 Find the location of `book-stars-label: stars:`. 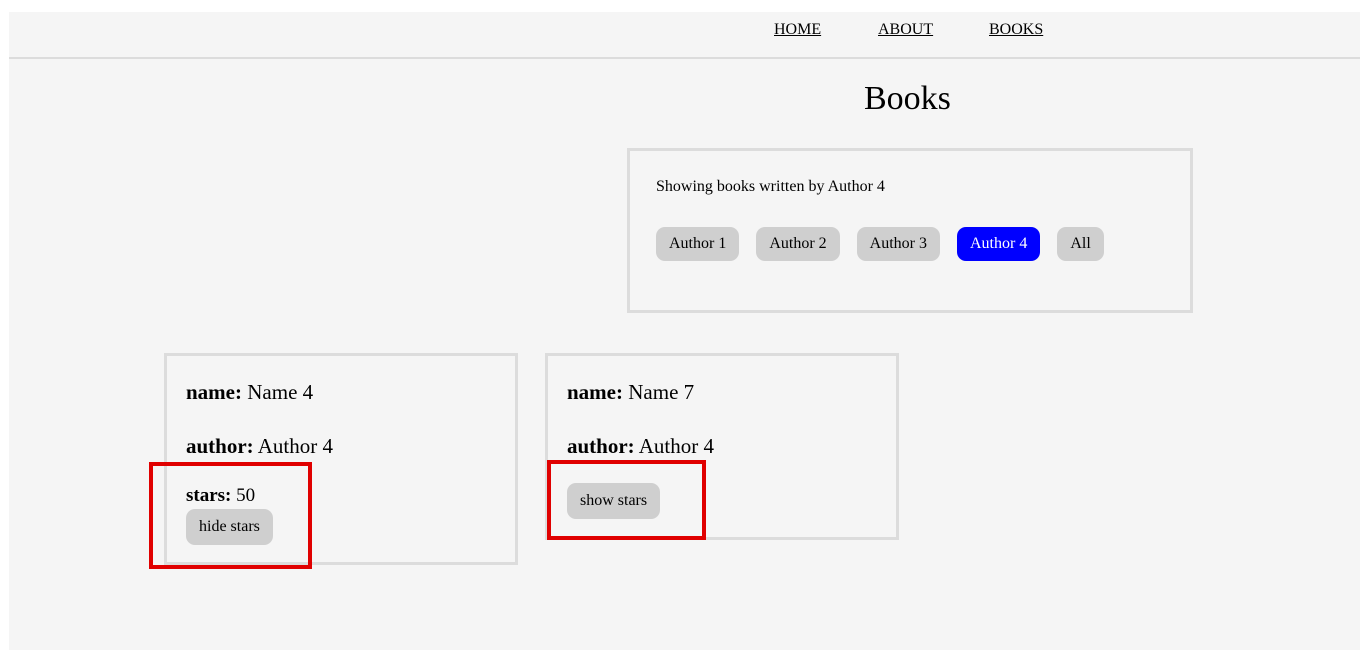

book-stars-label: stars: is located at coordinates (209, 495).